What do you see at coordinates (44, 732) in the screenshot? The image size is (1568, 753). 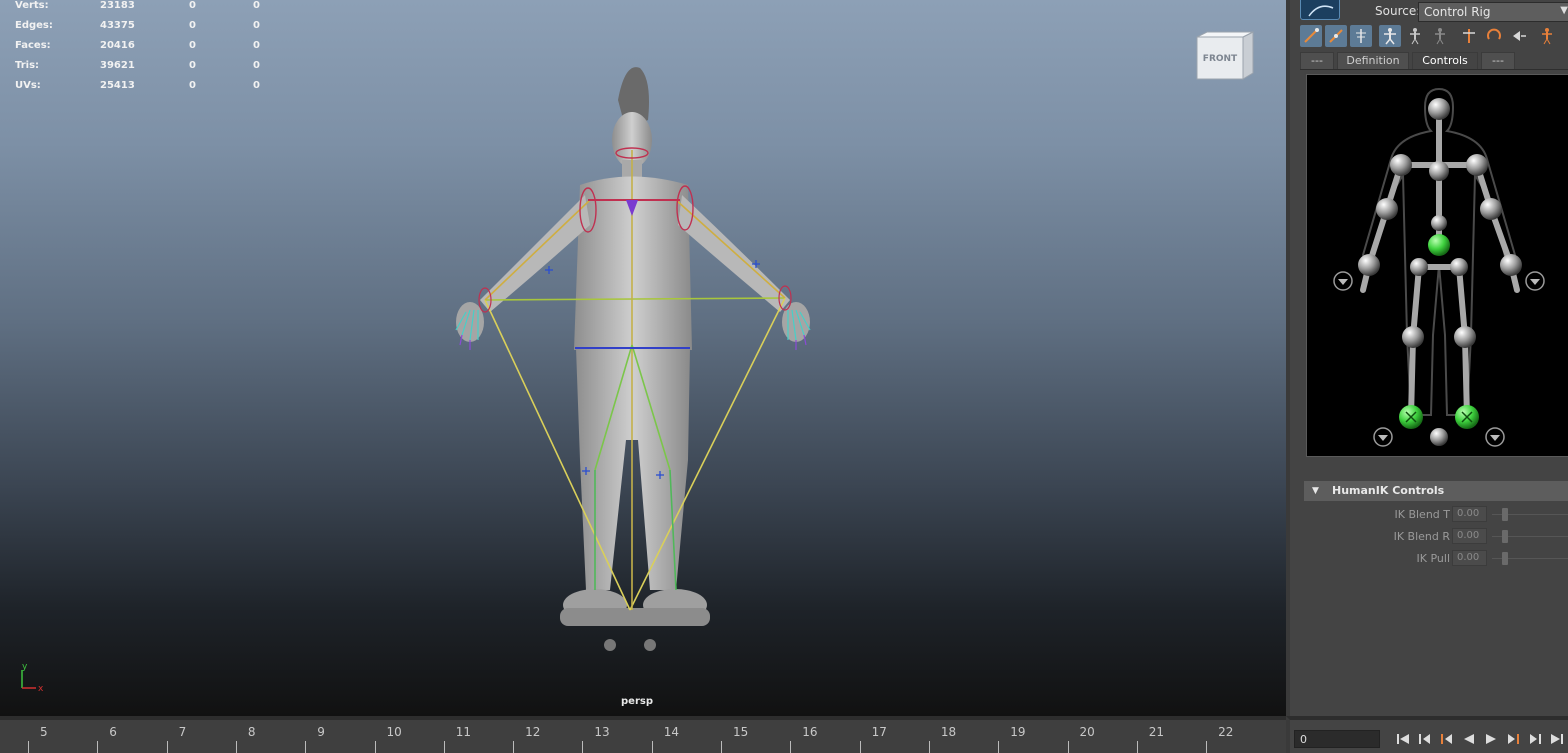 I see `timeline-tick-label: 5` at bounding box center [44, 732].